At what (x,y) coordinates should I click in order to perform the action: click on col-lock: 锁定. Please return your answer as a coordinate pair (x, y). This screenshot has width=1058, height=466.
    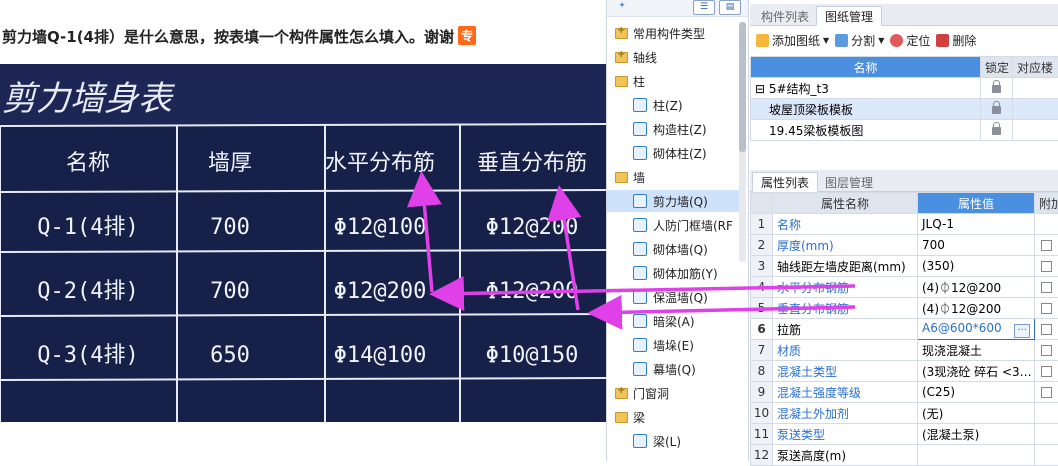
    Looking at the image, I should click on (997, 67).